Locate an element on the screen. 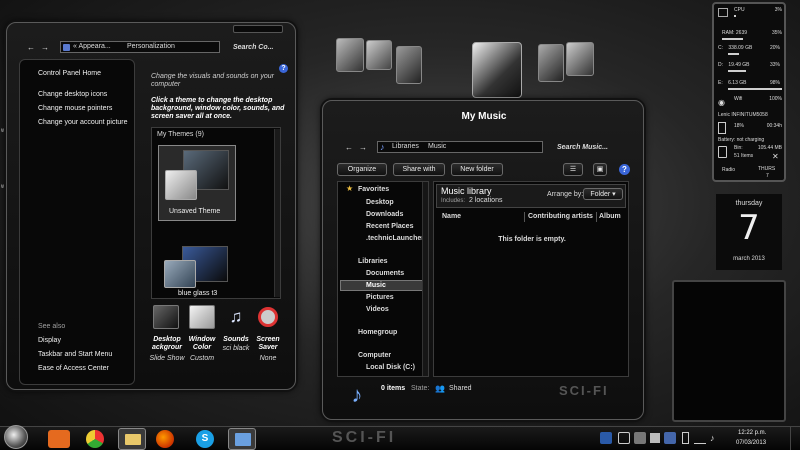  show-desktop-button is located at coordinates (795, 438).